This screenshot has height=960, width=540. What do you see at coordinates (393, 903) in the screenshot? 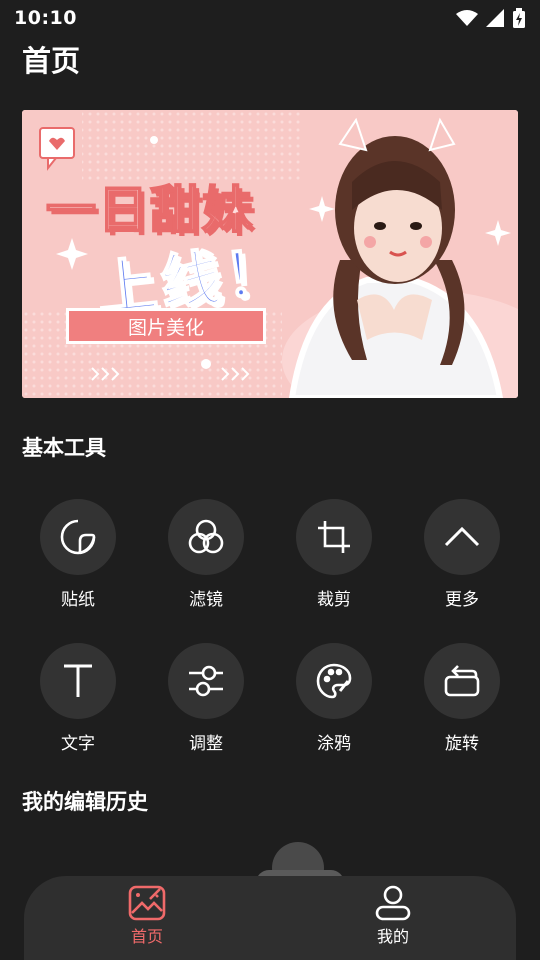
I see `user-icon` at bounding box center [393, 903].